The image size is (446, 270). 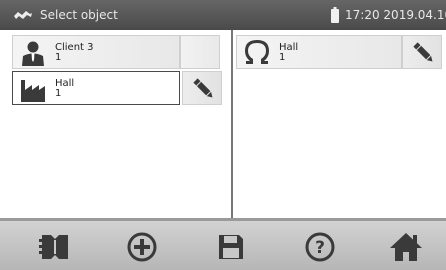 I want to click on person-icon, so click(x=33, y=53).